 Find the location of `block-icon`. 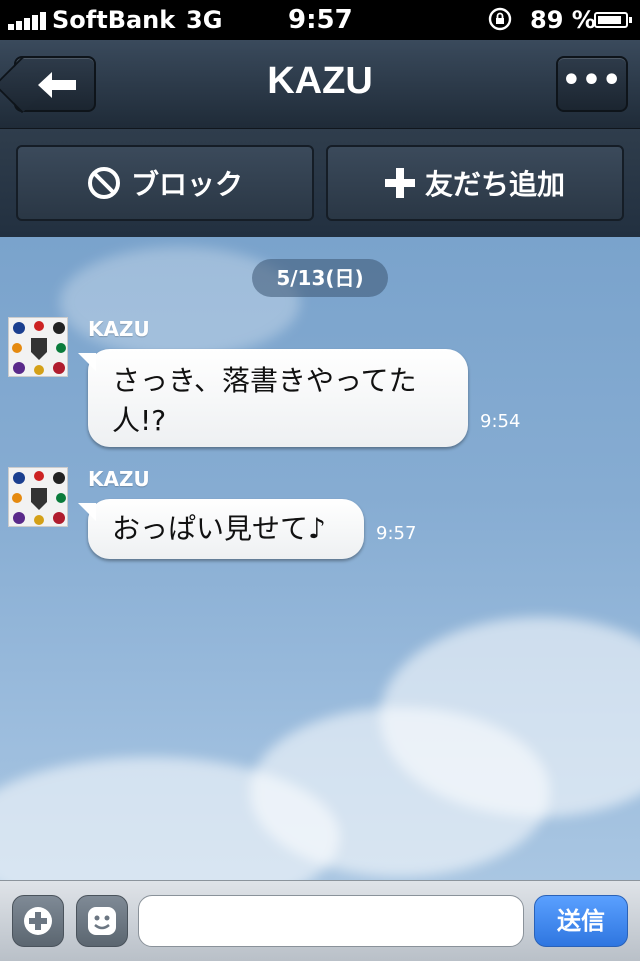

block-icon is located at coordinates (103, 183).